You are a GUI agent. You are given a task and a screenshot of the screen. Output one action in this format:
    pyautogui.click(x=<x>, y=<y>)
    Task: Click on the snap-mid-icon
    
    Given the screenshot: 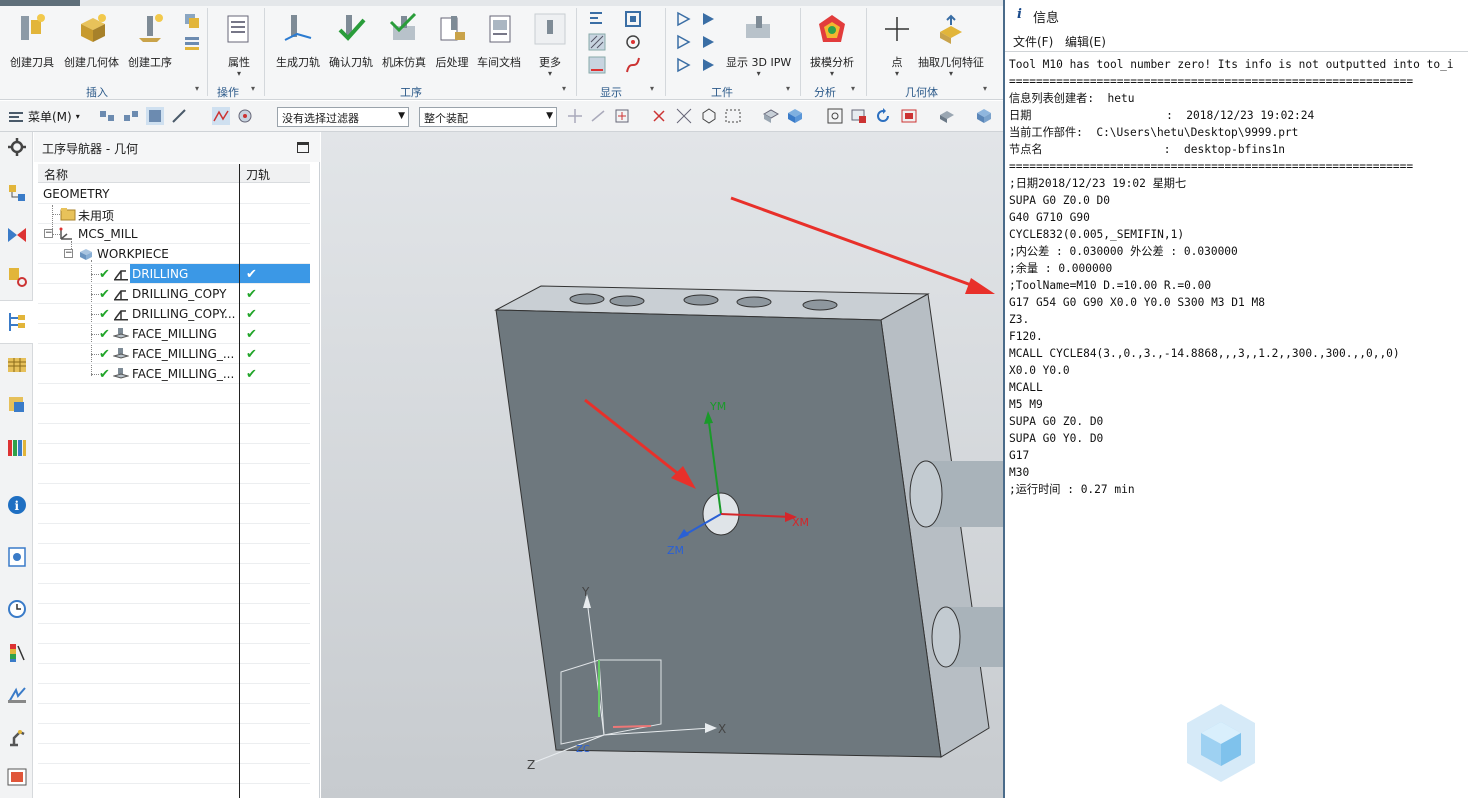 What is the action you would take?
    pyautogui.click(x=622, y=116)
    